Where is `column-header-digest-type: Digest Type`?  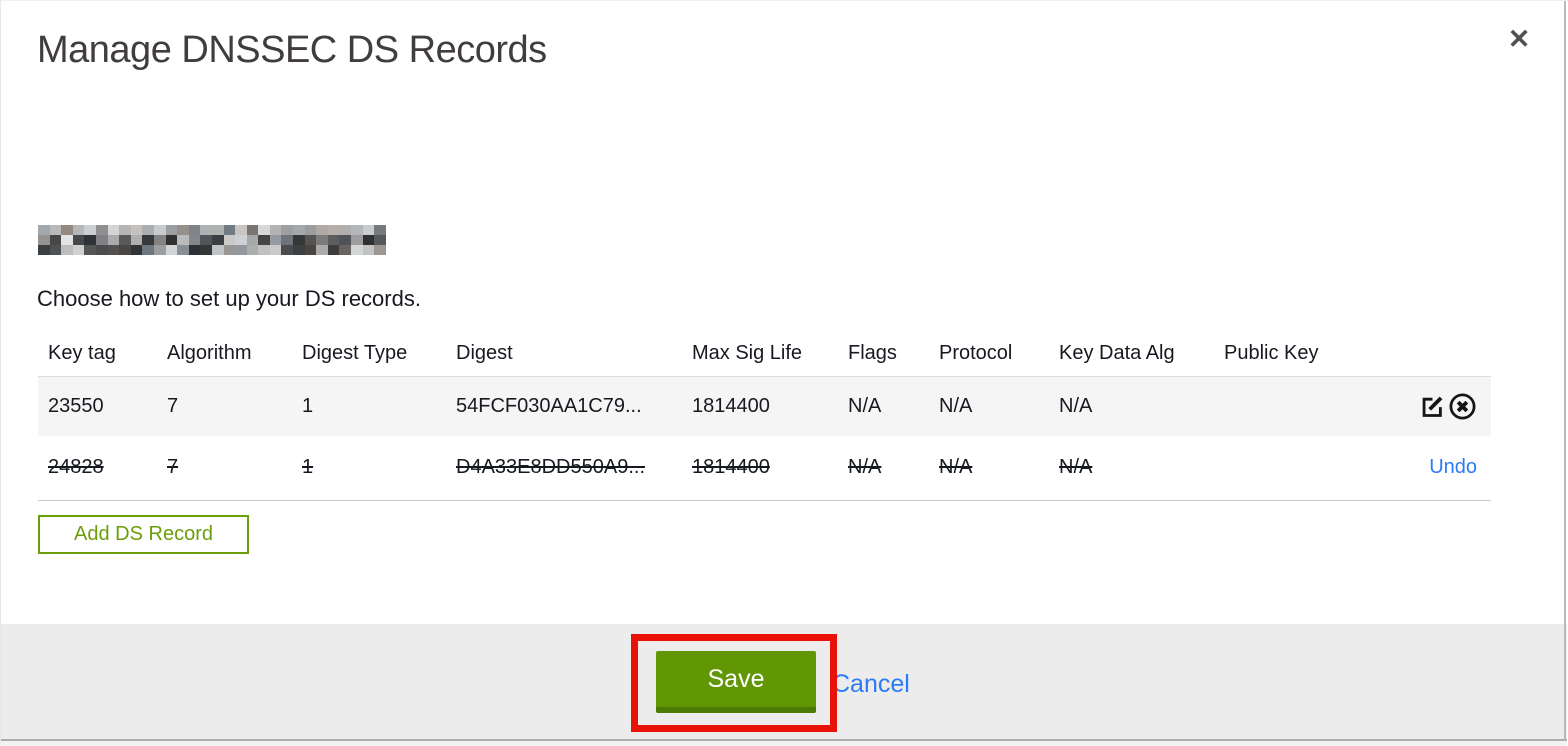
column-header-digest-type: Digest Type is located at coordinates (355, 352).